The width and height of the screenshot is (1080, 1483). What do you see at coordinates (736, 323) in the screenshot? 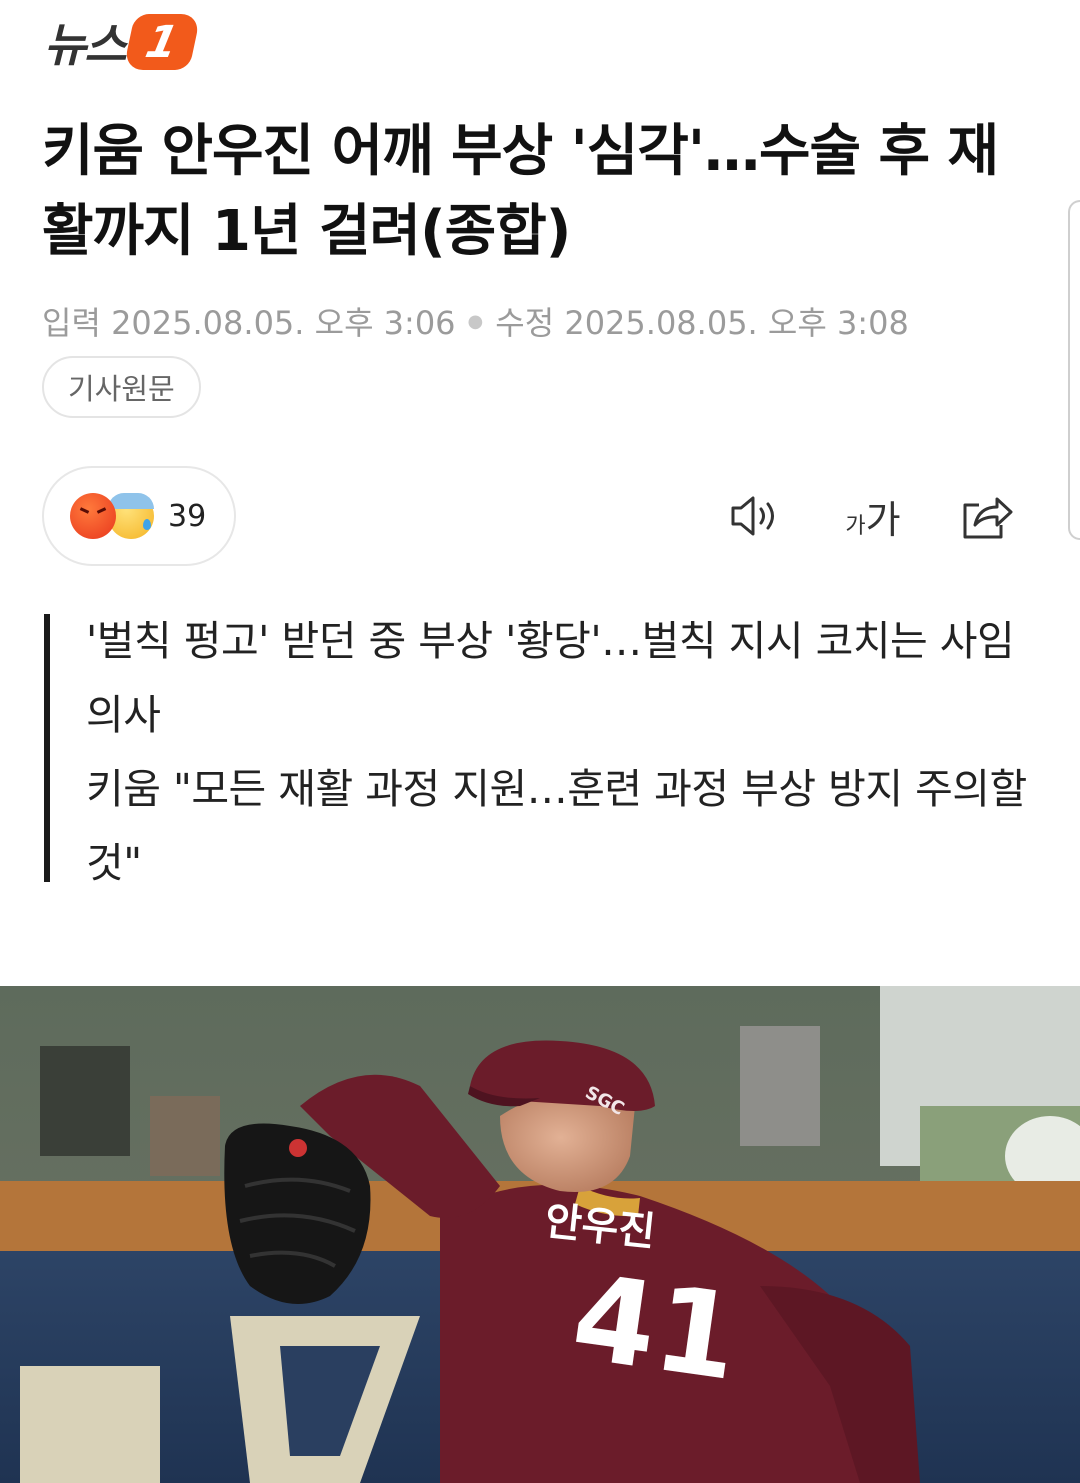
I see `edit-datetime: 2025.08.05. 오후 3:08` at bounding box center [736, 323].